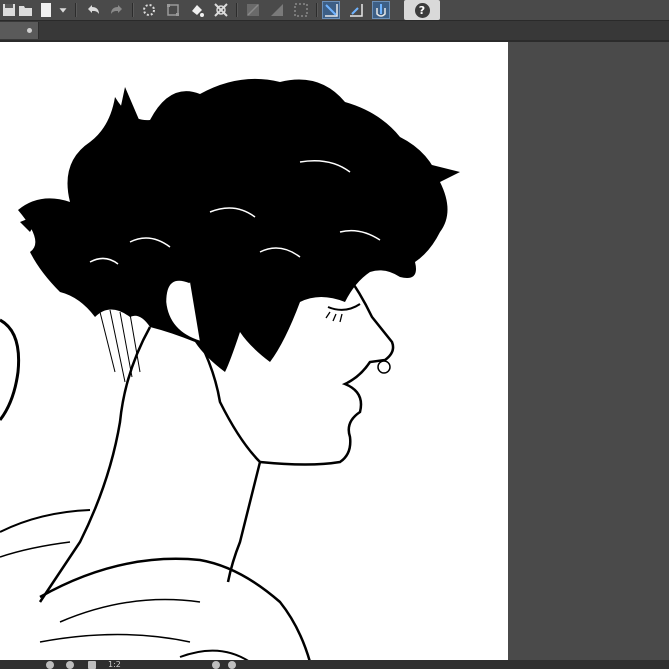 This screenshot has width=669, height=669. I want to click on dropdown-icon, so click(63, 10).